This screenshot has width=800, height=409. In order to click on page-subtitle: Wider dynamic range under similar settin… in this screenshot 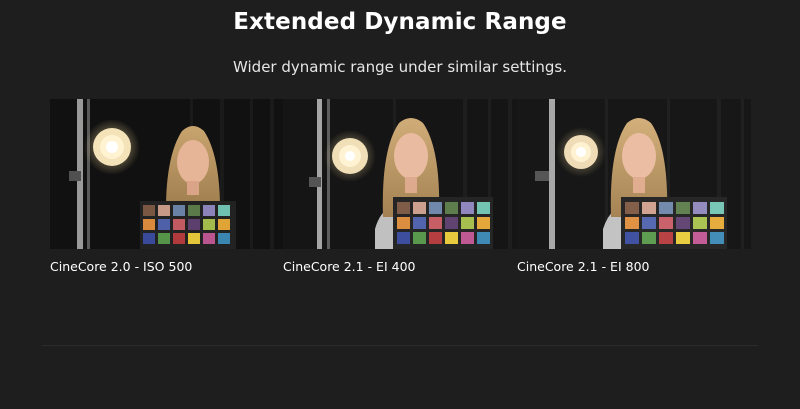, I will do `click(400, 67)`.